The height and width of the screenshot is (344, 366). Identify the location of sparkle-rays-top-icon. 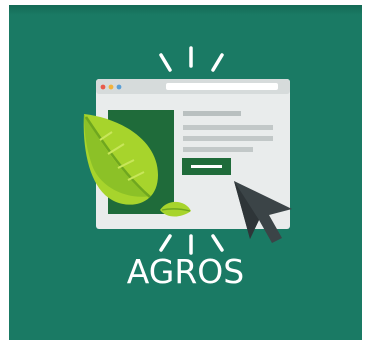
(191, 59).